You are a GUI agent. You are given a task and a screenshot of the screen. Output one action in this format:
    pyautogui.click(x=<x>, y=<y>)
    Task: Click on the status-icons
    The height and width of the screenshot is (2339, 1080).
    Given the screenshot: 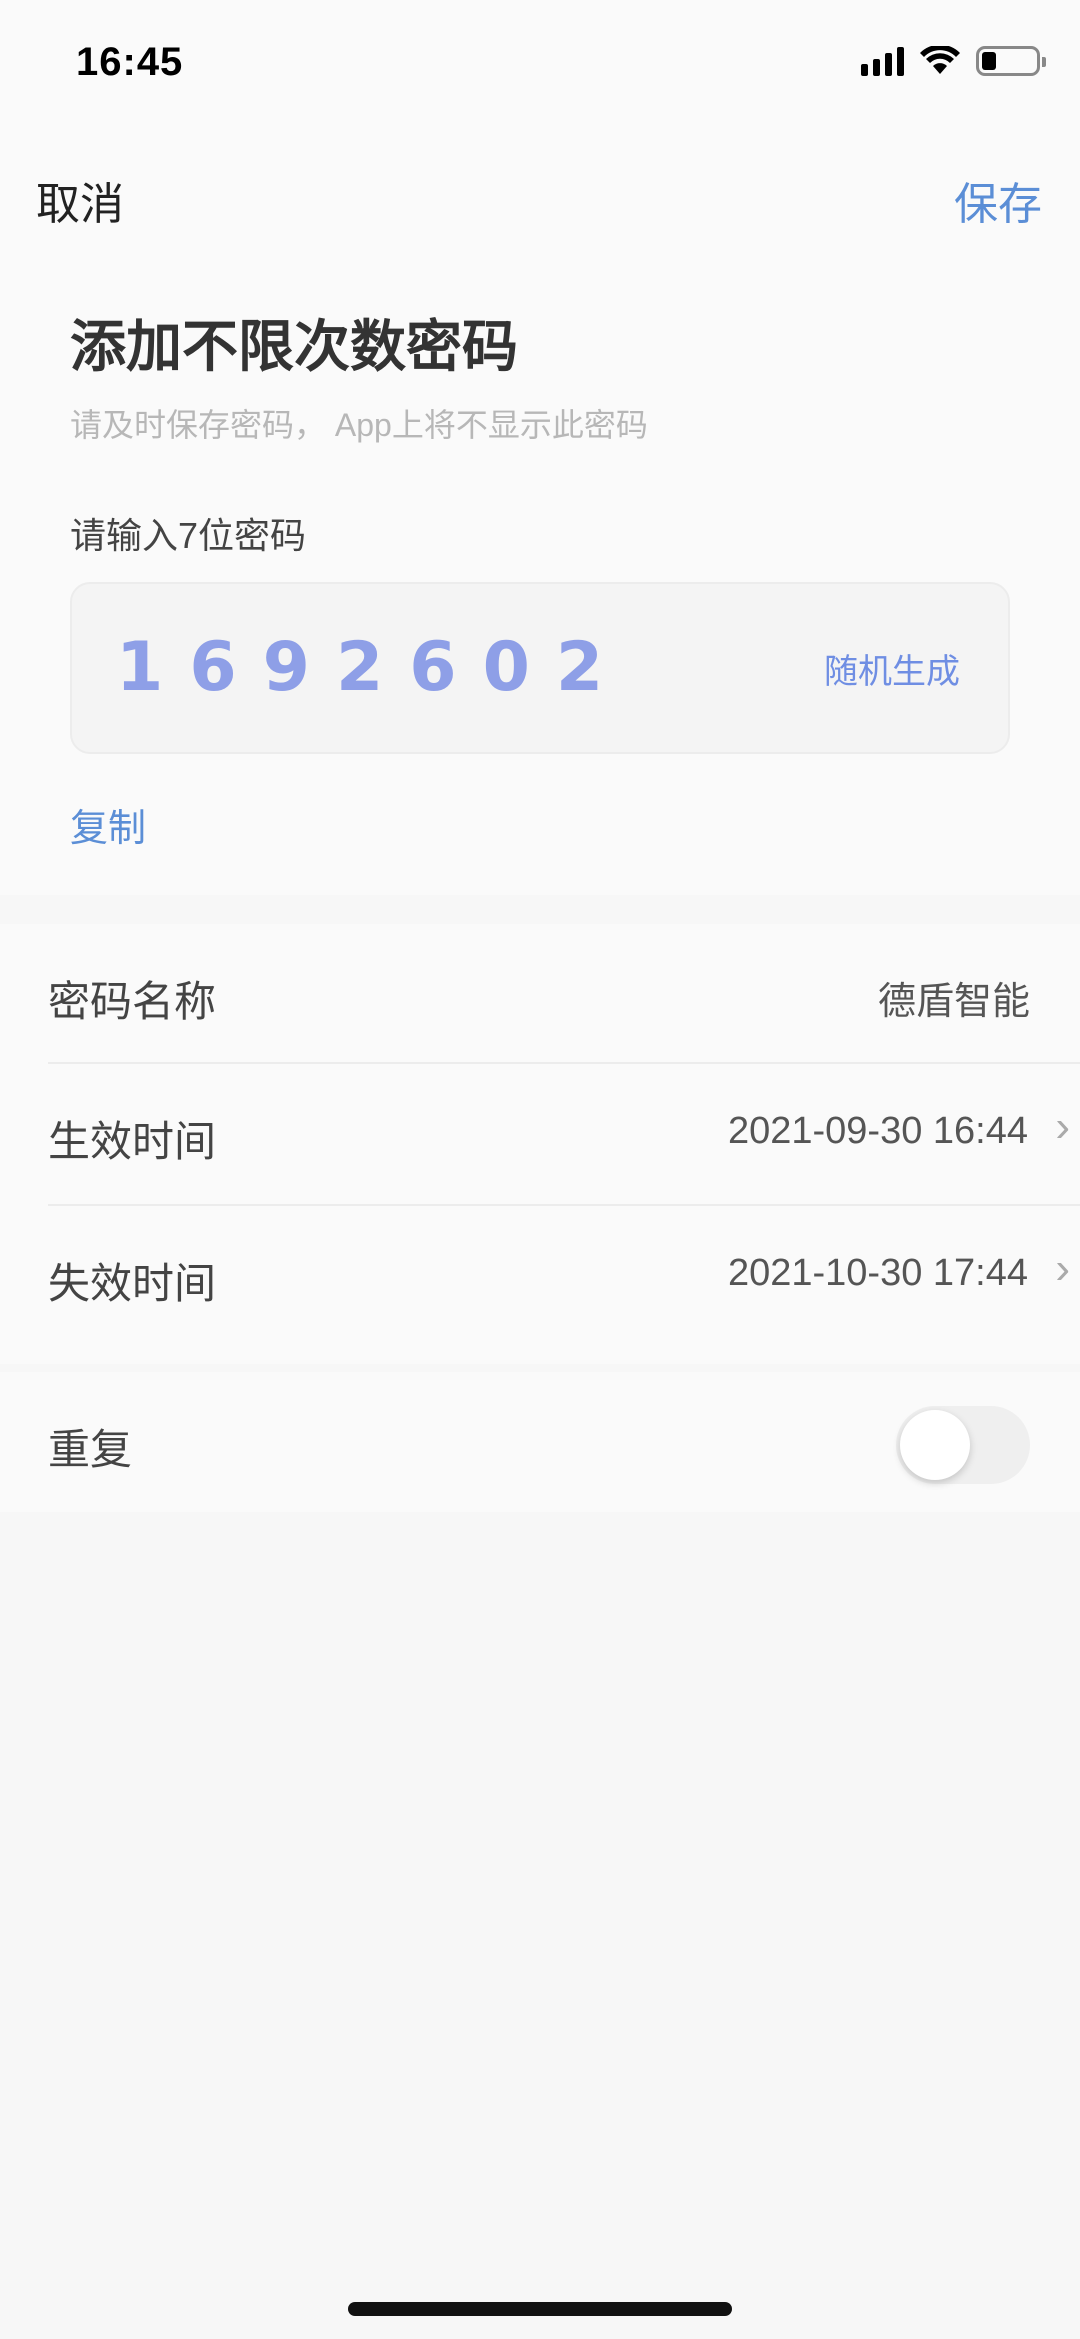 What is the action you would take?
    pyautogui.click(x=953, y=61)
    